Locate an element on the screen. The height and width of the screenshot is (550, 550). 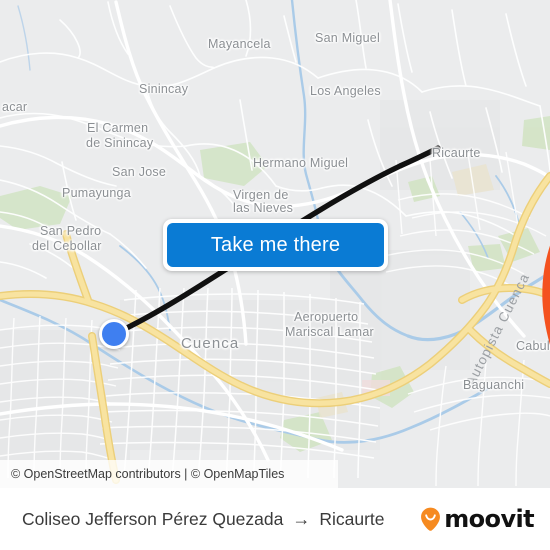
route-origin-label: Coliseo Jefferson Pérez Quezada is located at coordinates (153, 518).